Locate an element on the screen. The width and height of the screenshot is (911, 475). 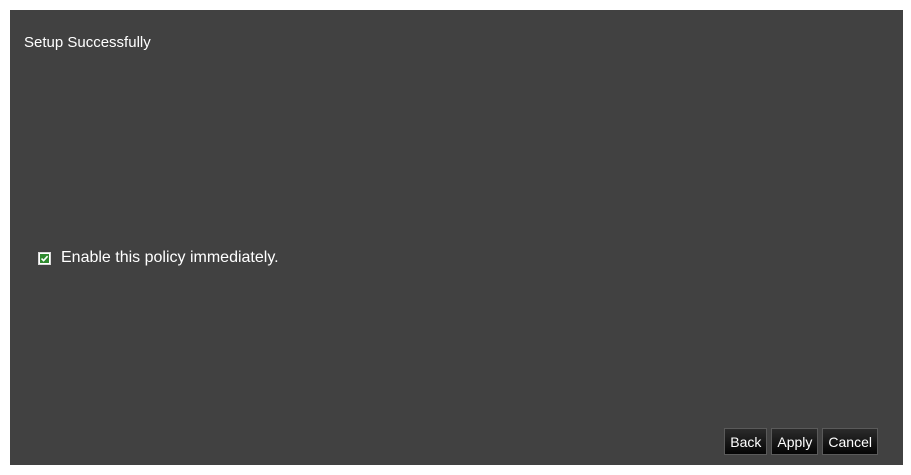
enable-policy-checkbox is located at coordinates (44, 258).